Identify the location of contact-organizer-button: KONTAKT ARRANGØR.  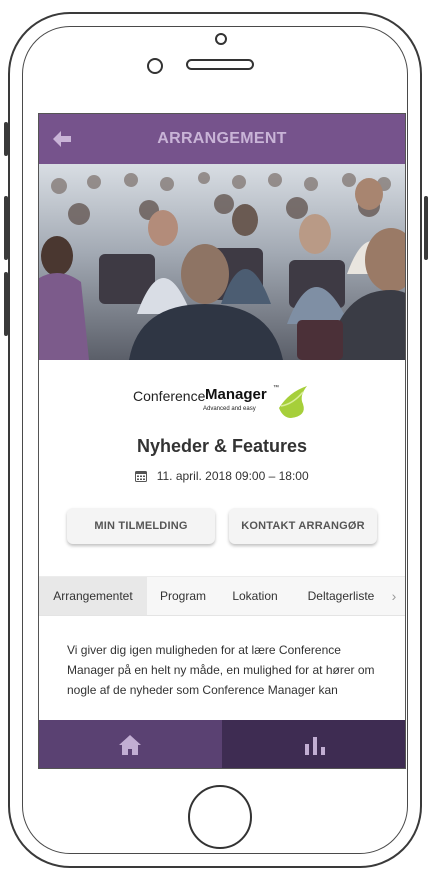
(303, 526).